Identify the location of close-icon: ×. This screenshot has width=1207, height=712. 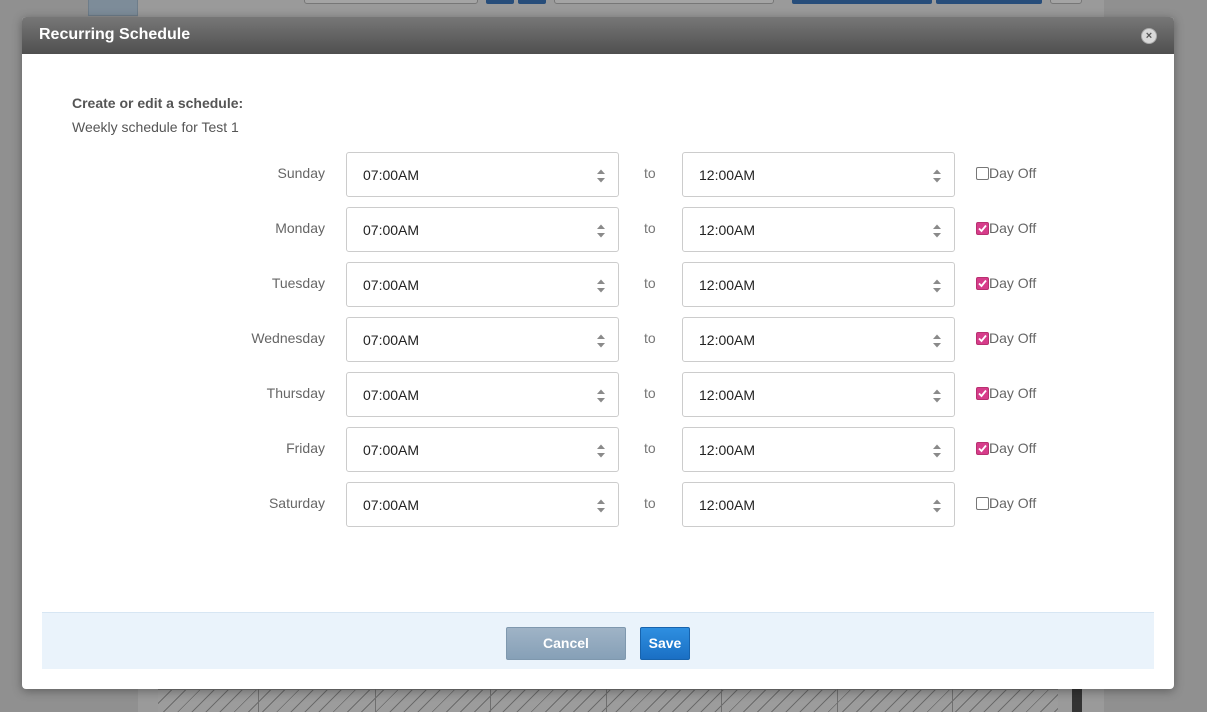
(1149, 36).